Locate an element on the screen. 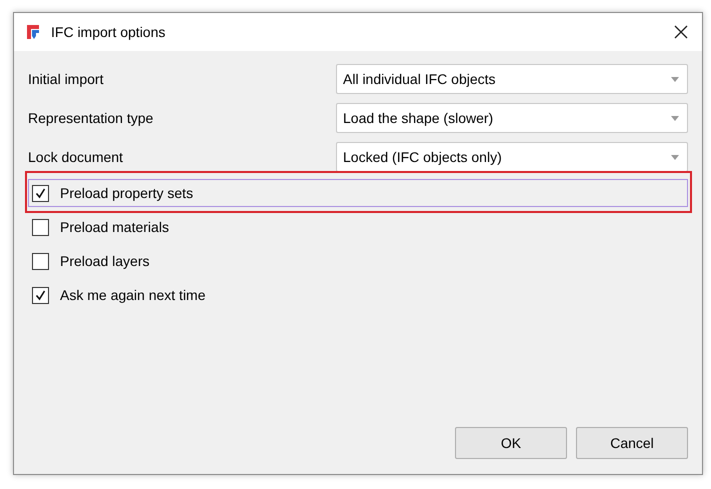  dropdown: All individual IFC objects is located at coordinates (512, 79).